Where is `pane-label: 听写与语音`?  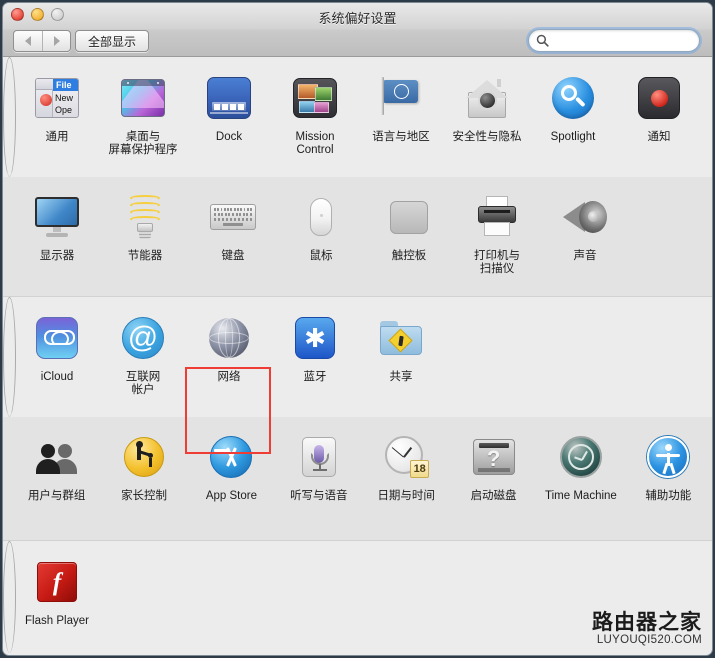 pane-label: 听写与语音 is located at coordinates (319, 496).